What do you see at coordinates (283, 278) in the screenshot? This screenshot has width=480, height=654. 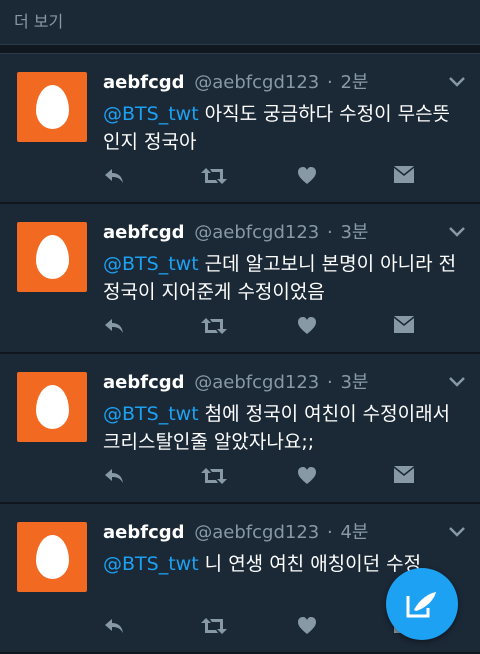 I see `tweet-text: @BTS_twt 근데 알고보니 본명이 아니라 전정국이 지어준게 수정이었음` at bounding box center [283, 278].